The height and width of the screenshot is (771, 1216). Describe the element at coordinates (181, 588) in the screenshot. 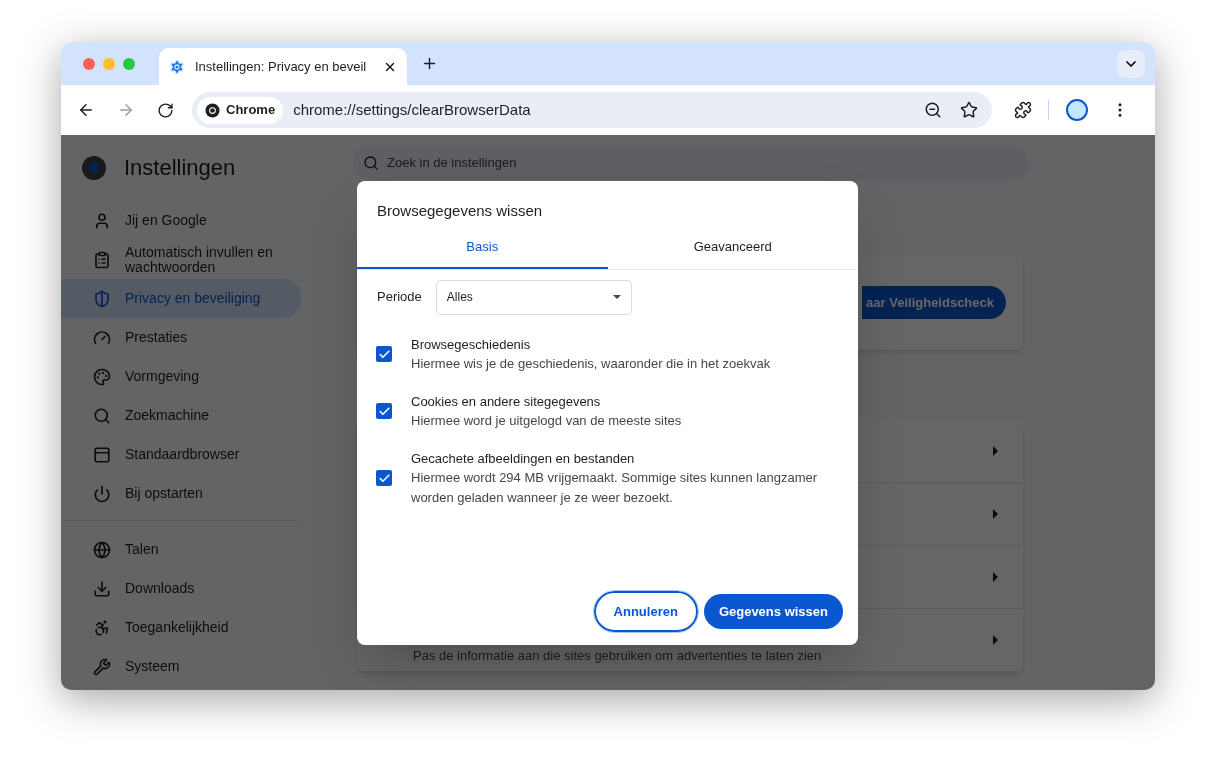

I see `sidebar-item: Downloads` at that location.